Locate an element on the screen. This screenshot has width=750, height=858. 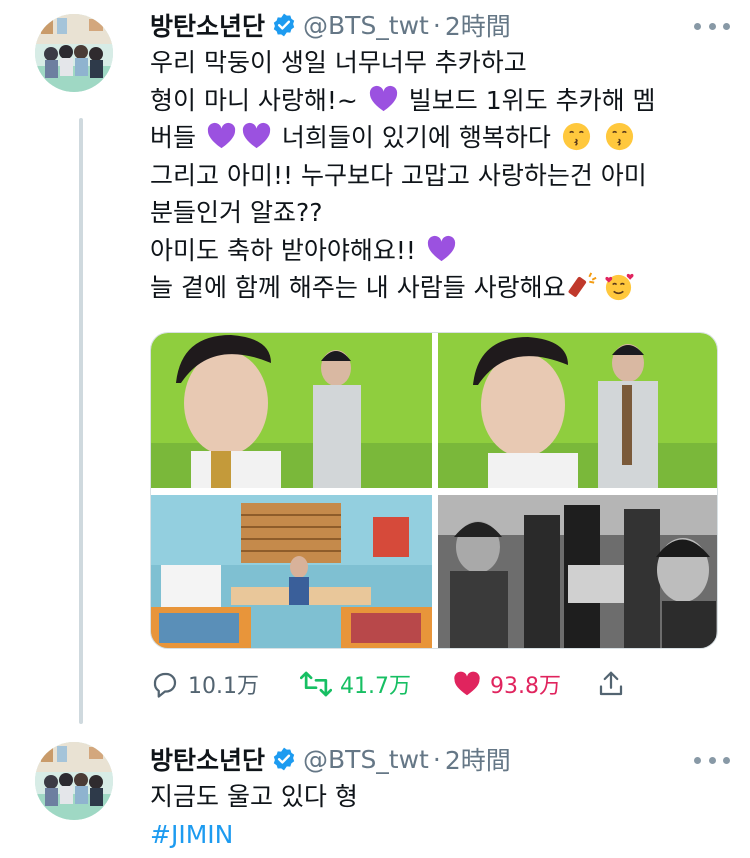
tweet-body: 지금도 울고 있다 형 #JIMIN is located at coordinates (440, 815).